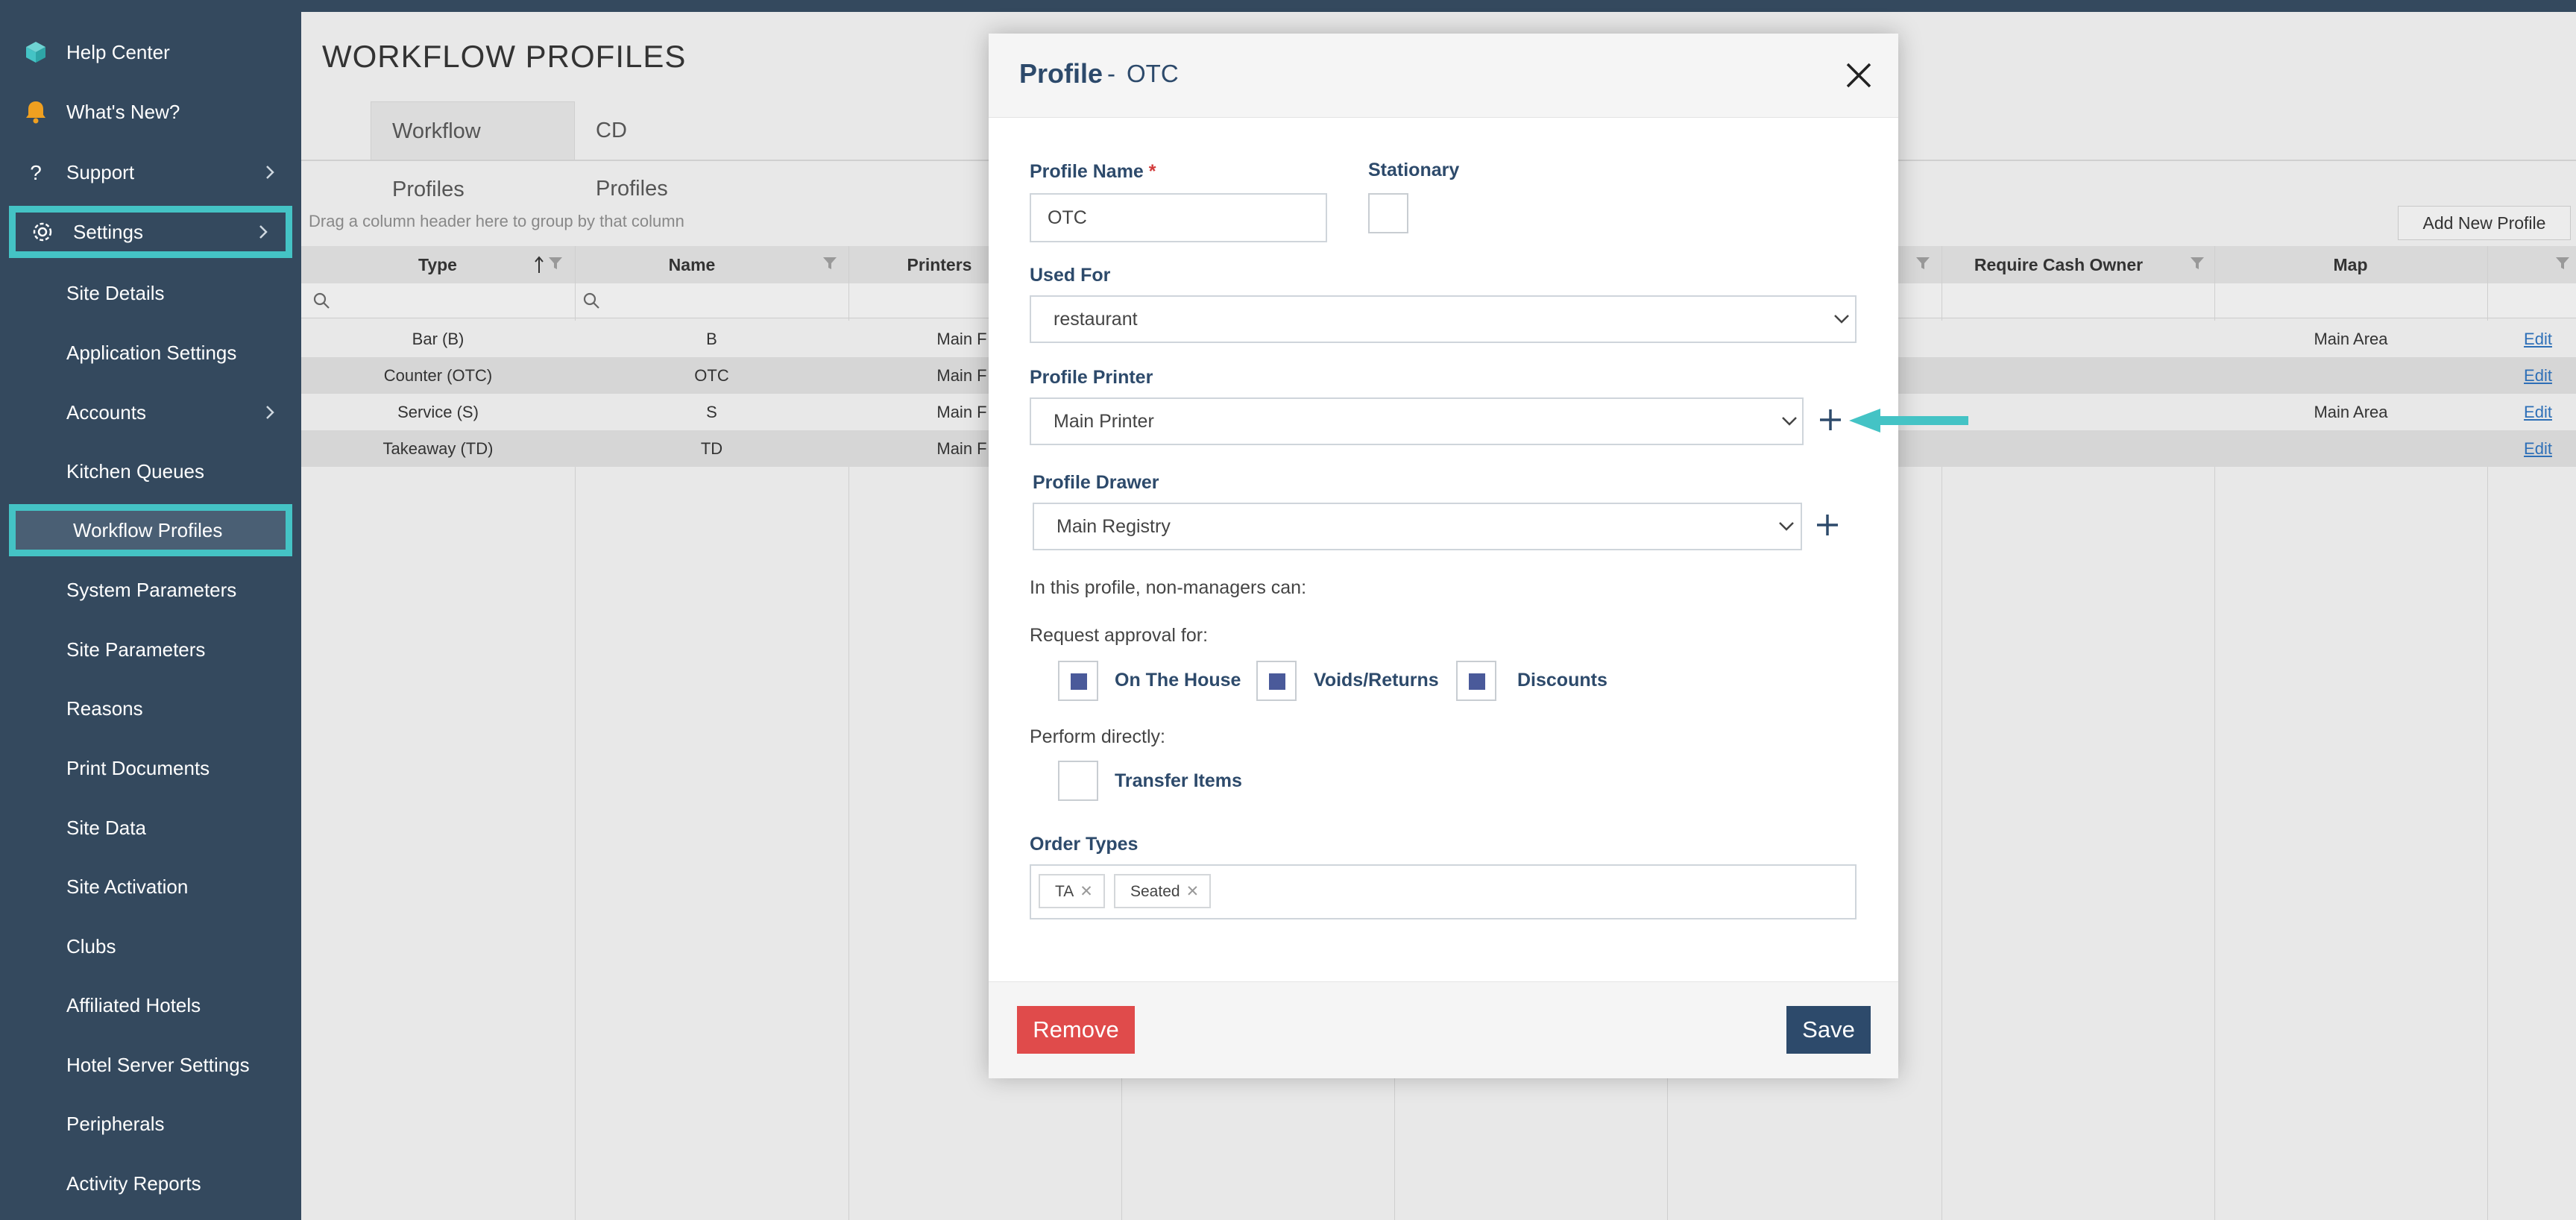  What do you see at coordinates (270, 172) in the screenshot?
I see `chevron-right-icon` at bounding box center [270, 172].